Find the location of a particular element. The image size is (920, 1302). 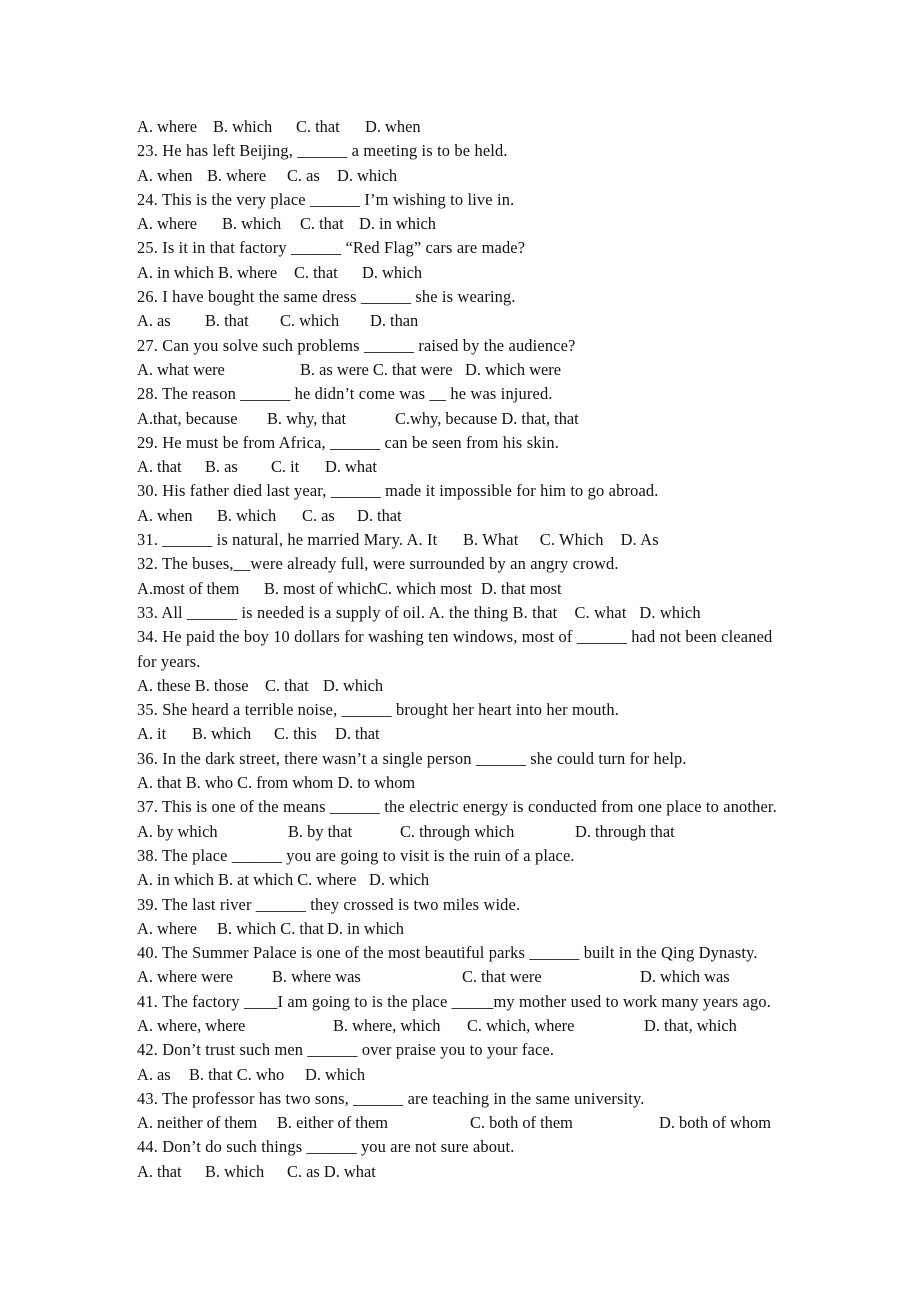

option-a: A. by which is located at coordinates (177, 832).